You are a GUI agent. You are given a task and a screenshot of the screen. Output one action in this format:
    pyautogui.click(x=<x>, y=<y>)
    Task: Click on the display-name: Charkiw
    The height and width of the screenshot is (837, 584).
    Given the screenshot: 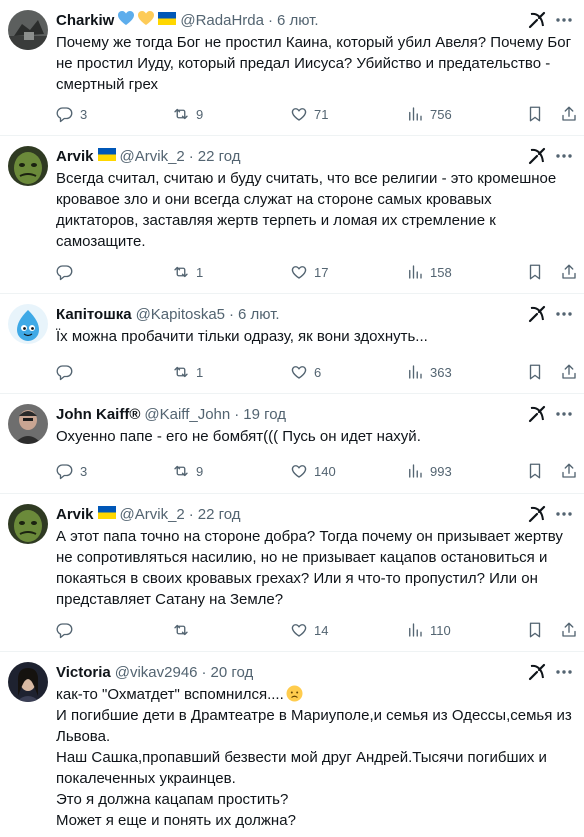 What is the action you would take?
    pyautogui.click(x=85, y=20)
    